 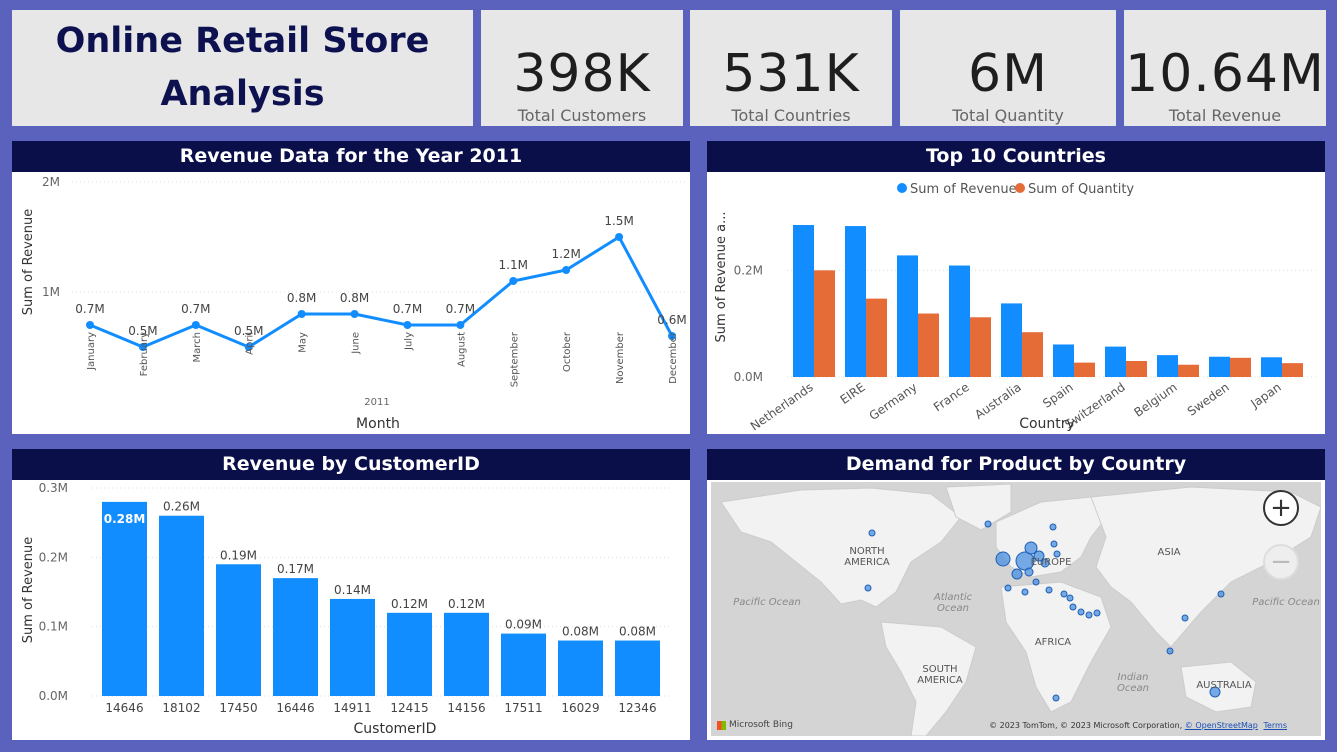 I want to click on legend-label: Sum of Revenue, so click(x=963, y=189).